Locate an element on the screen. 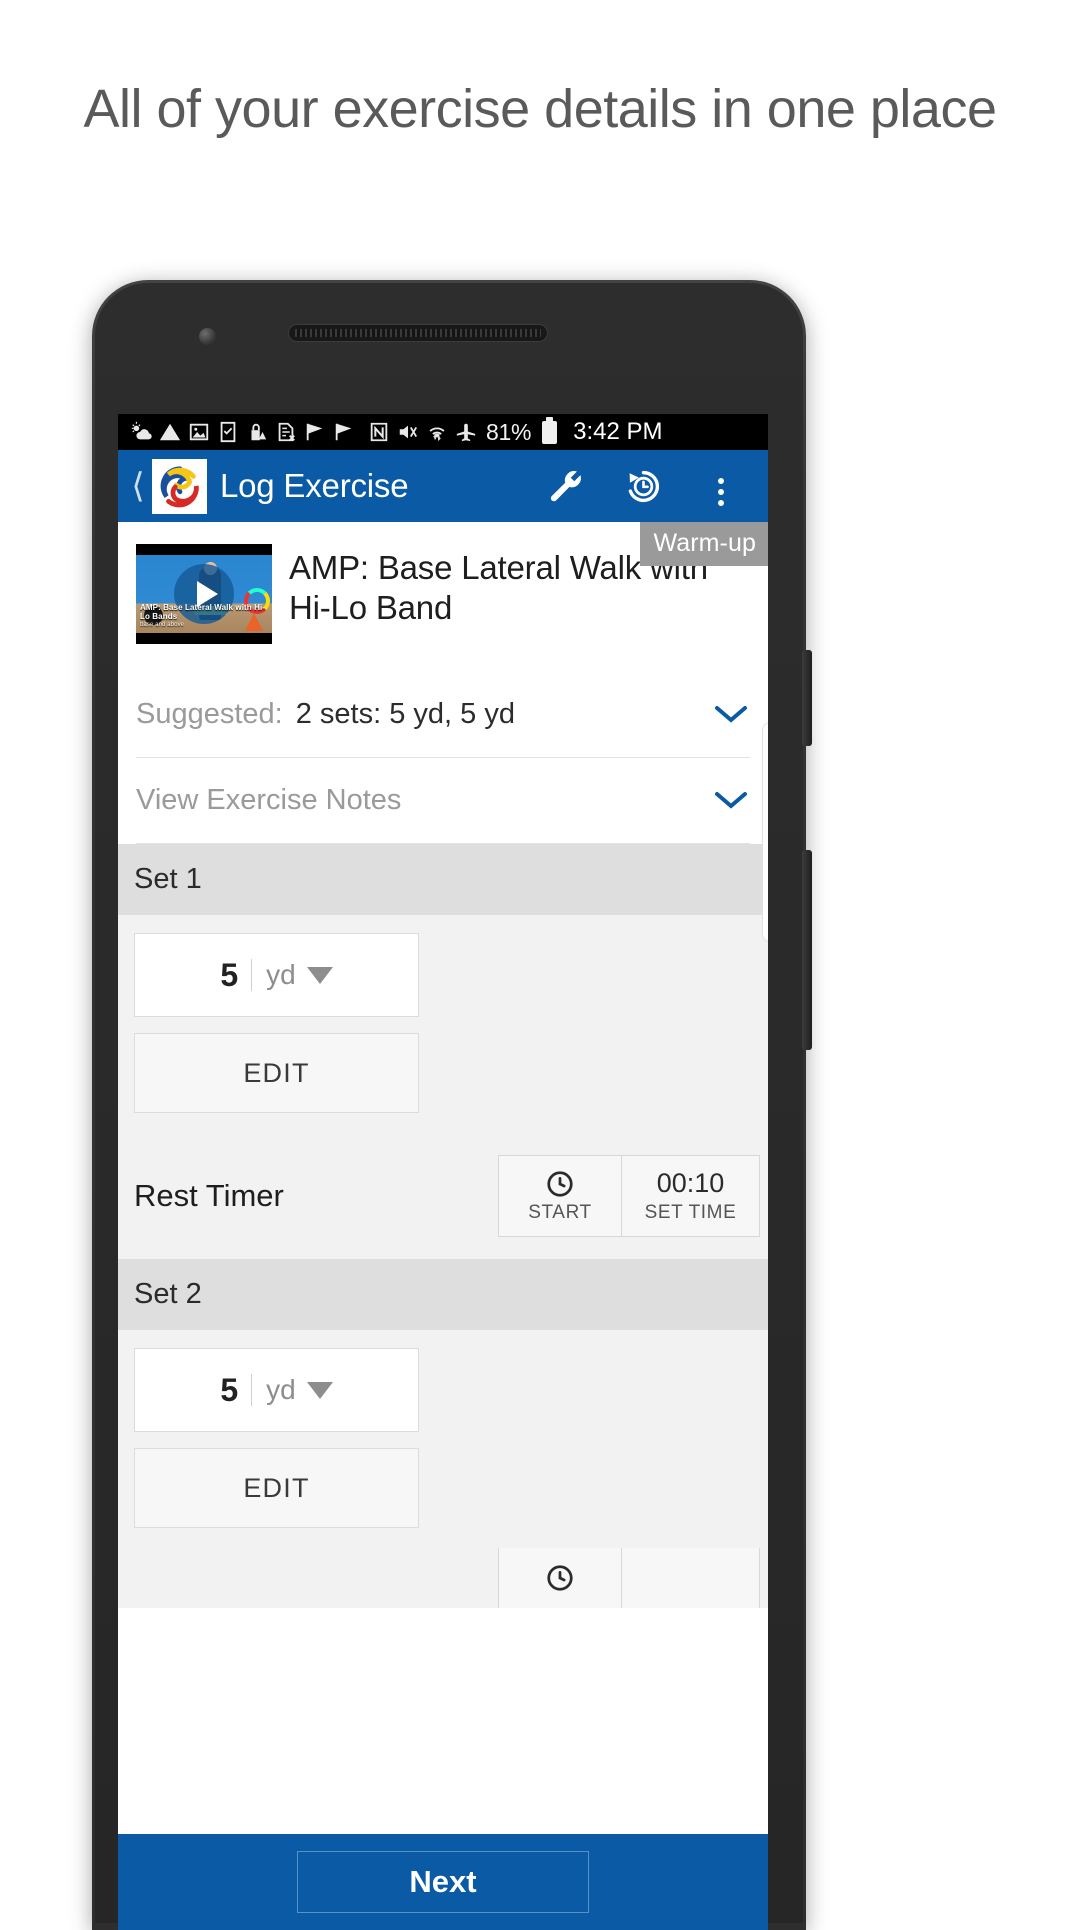 The height and width of the screenshot is (1930, 1080). rest-timer-time-label: SET TIME is located at coordinates (690, 1212).